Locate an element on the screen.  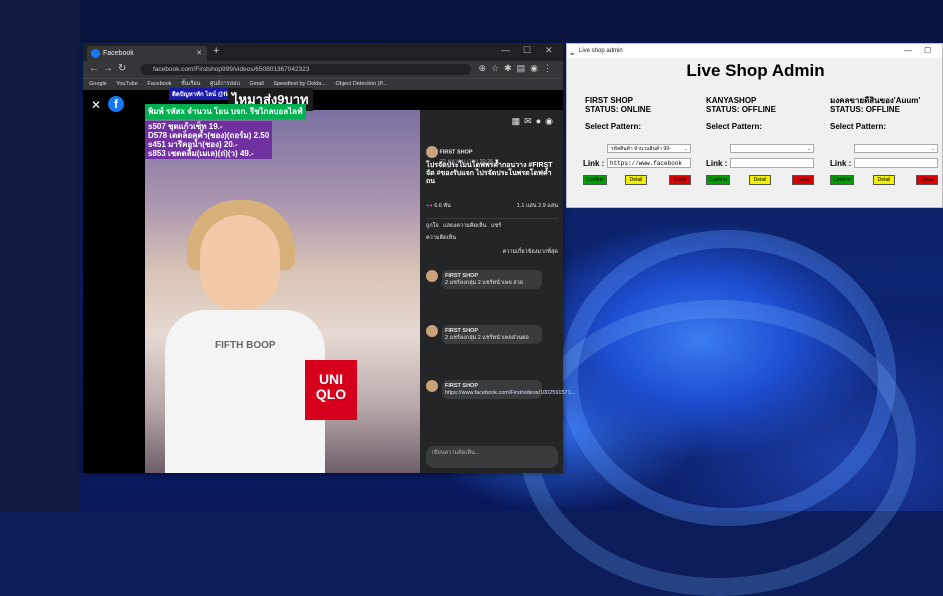
close-tab-icon: ✕ is located at coordinates (199, 53).